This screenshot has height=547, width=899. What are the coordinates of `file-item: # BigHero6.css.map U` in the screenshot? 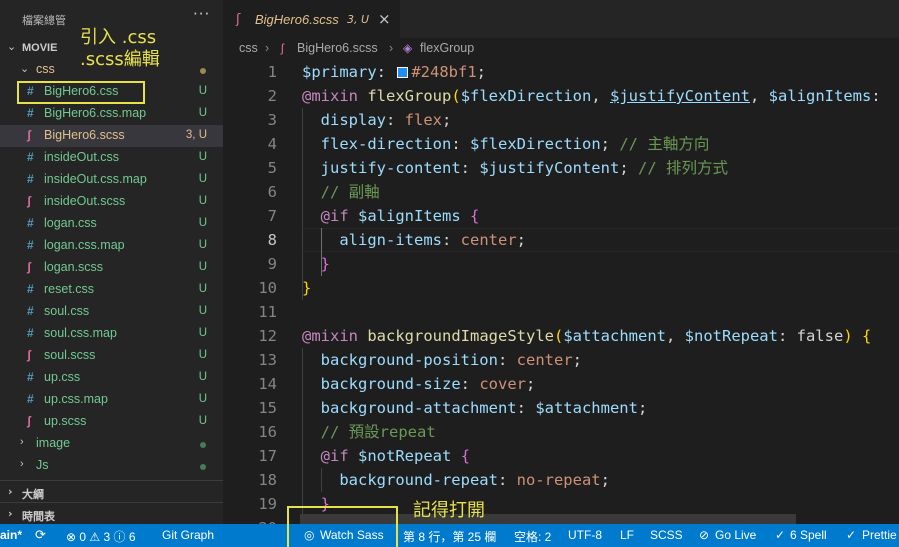 It's located at (111, 114).